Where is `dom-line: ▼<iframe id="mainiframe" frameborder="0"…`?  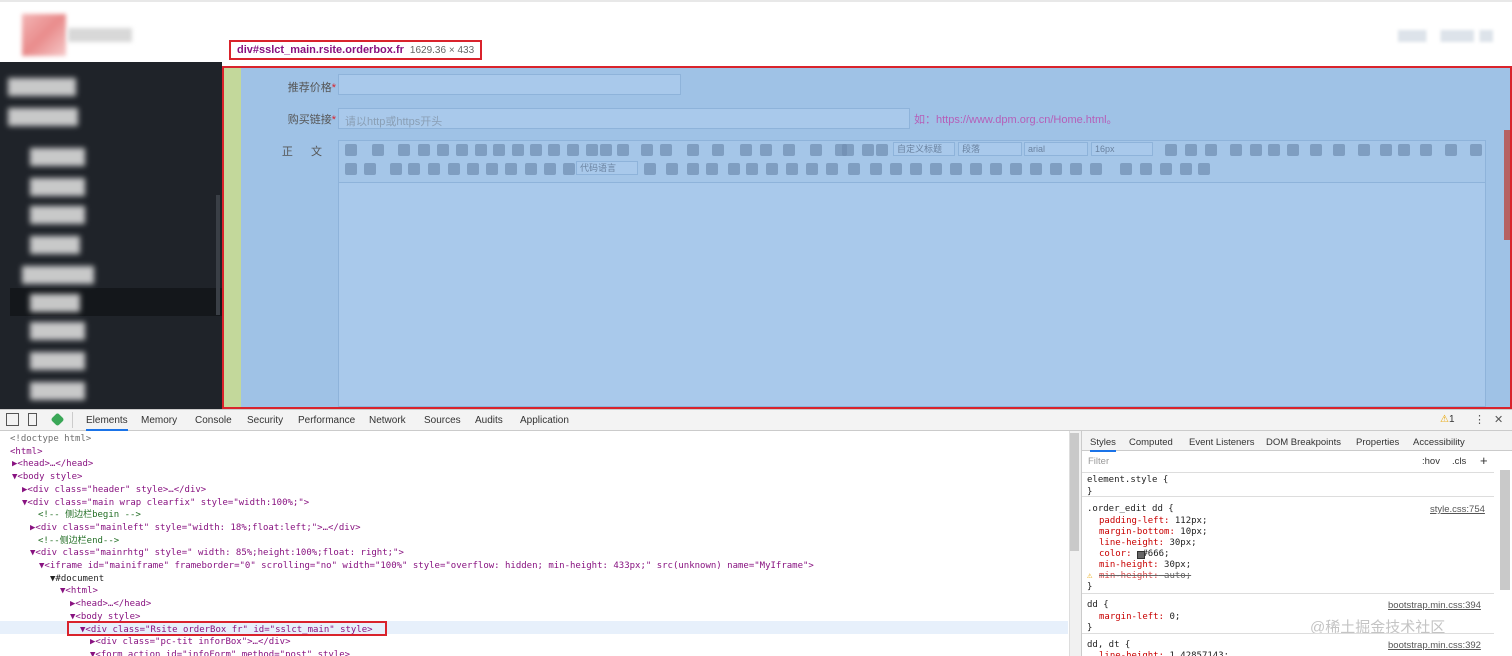 dom-line: ▼<iframe id="mainiframe" frameborder="0"… is located at coordinates (426, 566).